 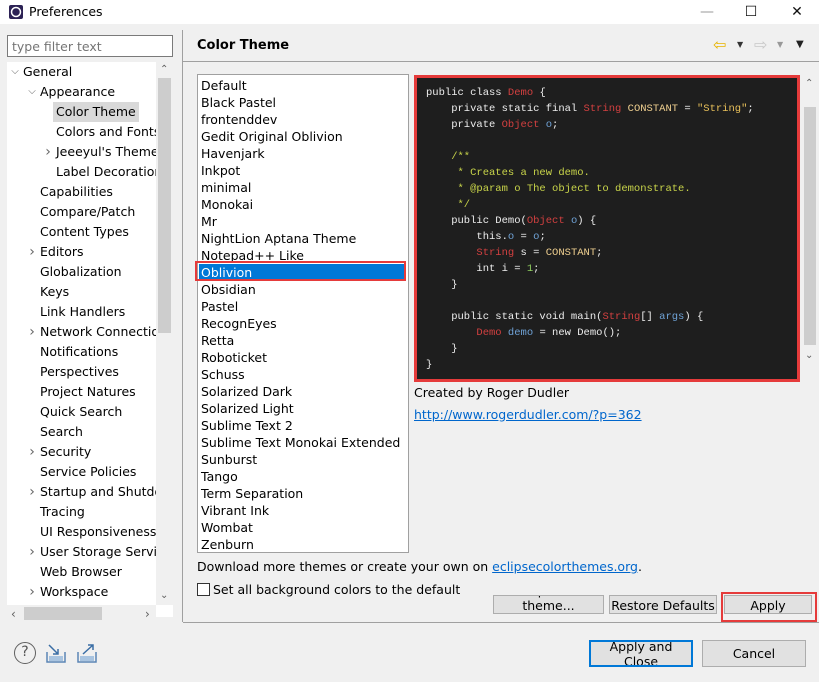 I want to click on tree-horizontal-scroll-thumb, so click(x=63, y=613).